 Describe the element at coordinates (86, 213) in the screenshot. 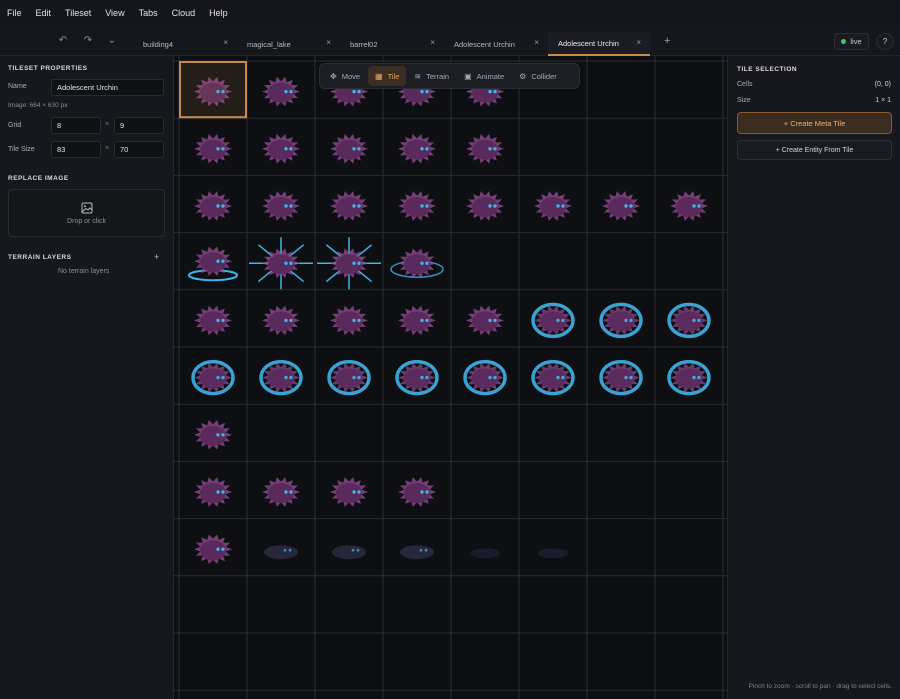

I see `replace-image-dropzone: Drop or click` at that location.